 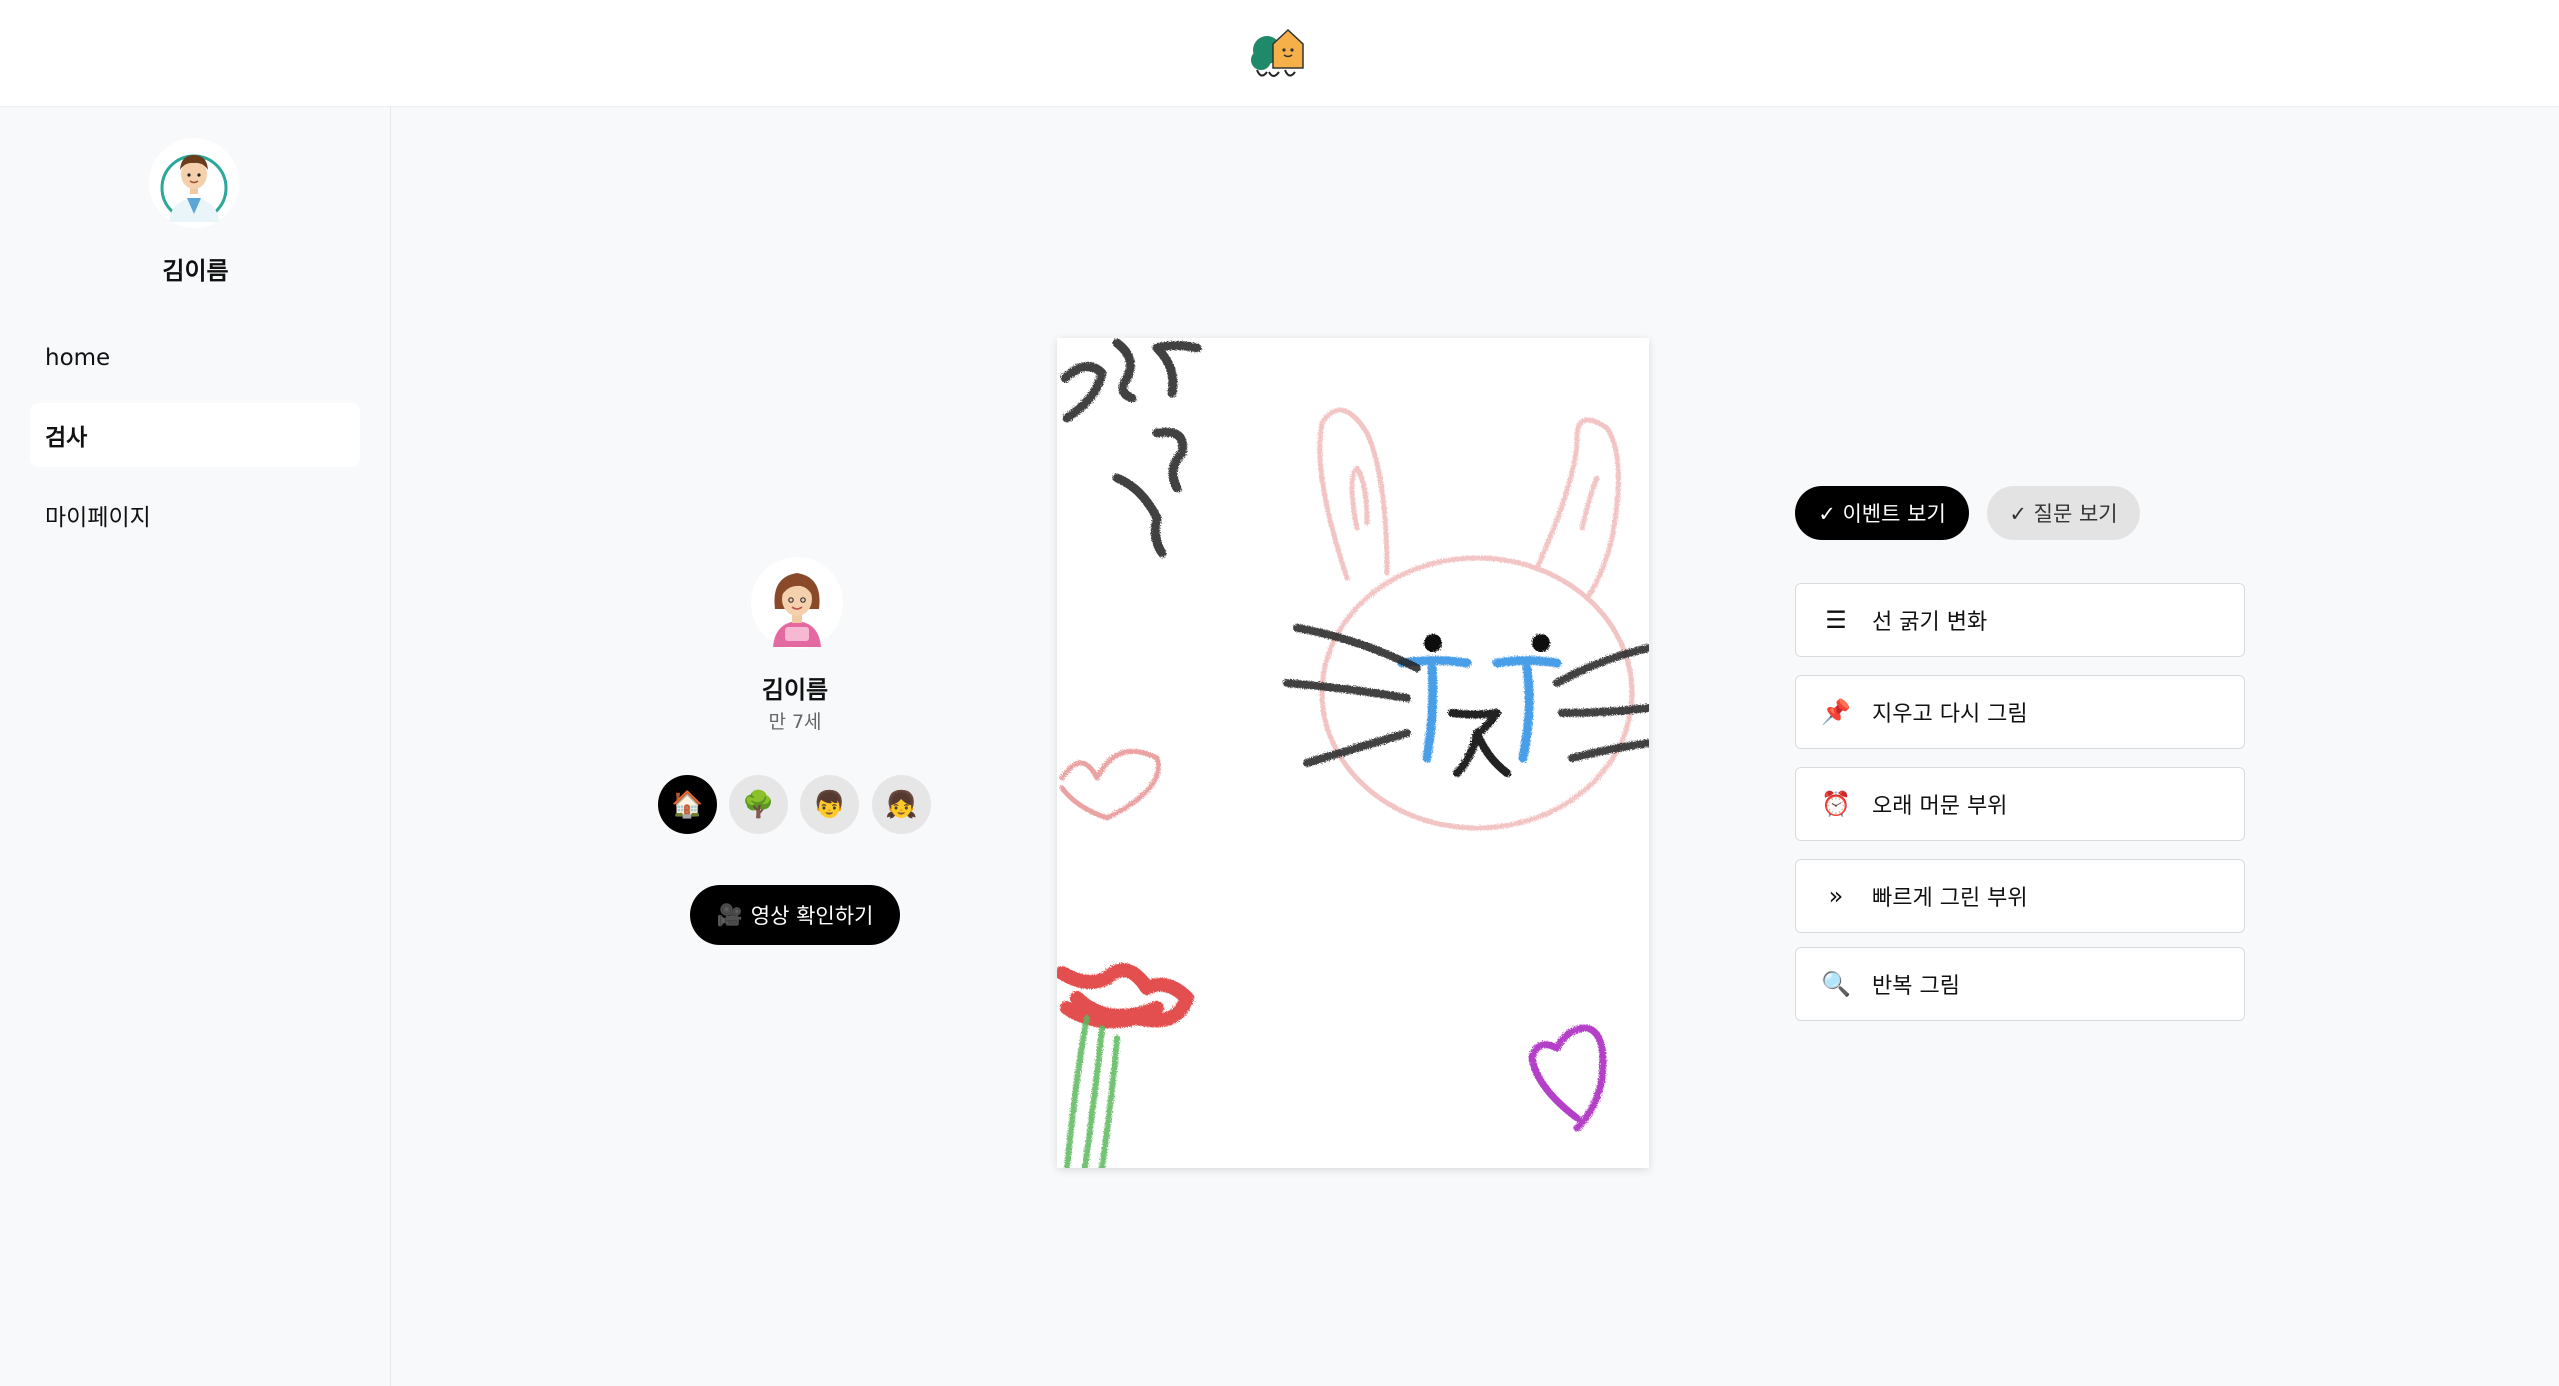 I want to click on doctor-name: 김이름, so click(x=195, y=271).